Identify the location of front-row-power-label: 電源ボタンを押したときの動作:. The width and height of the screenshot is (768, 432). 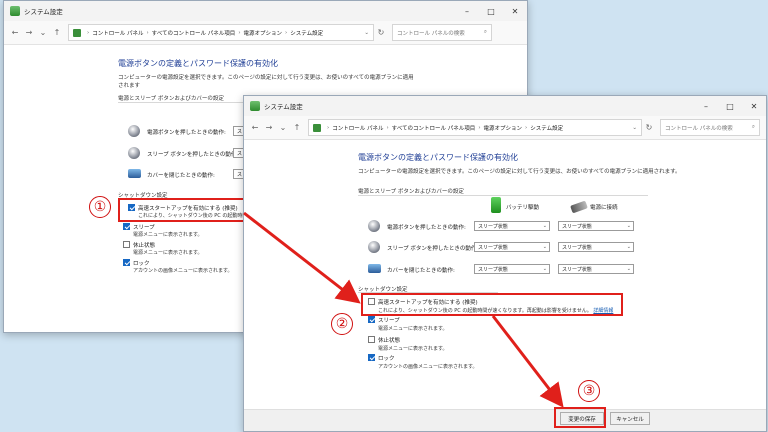
(426, 228).